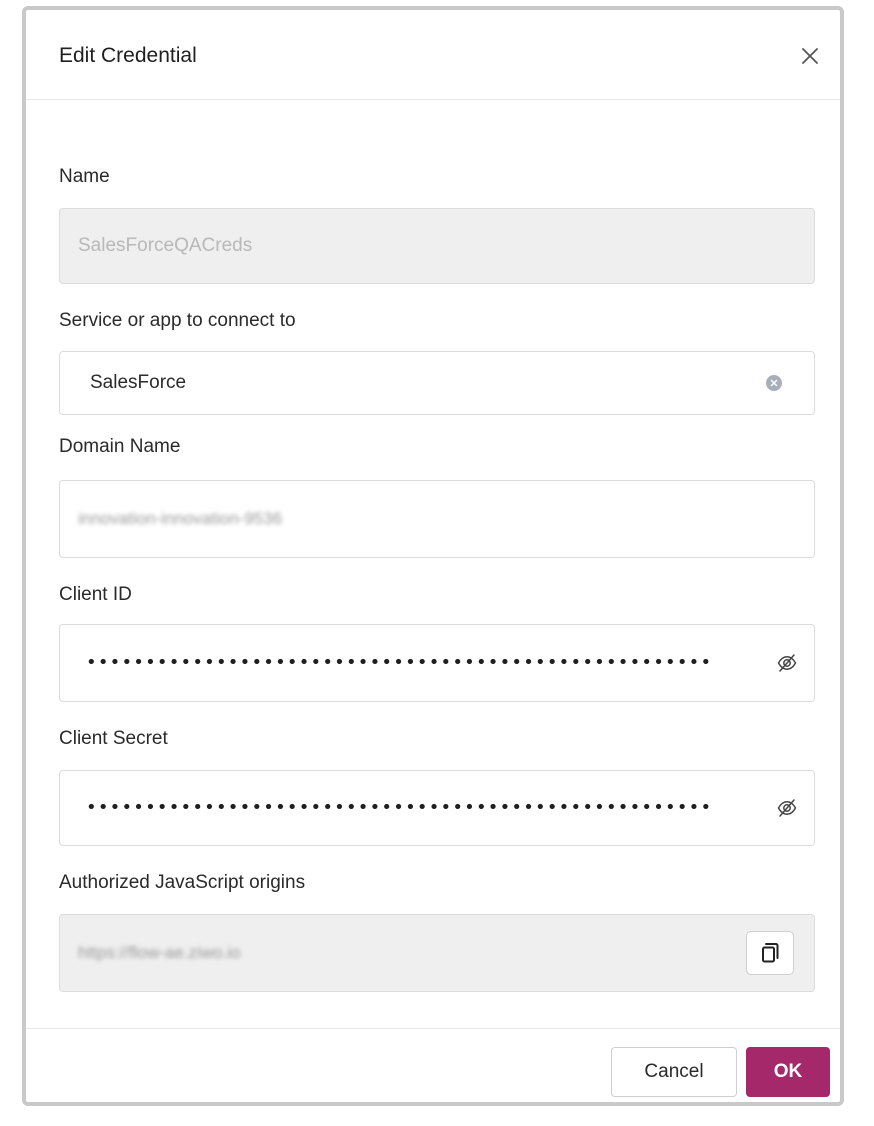 Image resolution: width=874 pixels, height=1126 pixels. Describe the element at coordinates (433, 55) in the screenshot. I see `dialog-header: Edit Credential` at that location.